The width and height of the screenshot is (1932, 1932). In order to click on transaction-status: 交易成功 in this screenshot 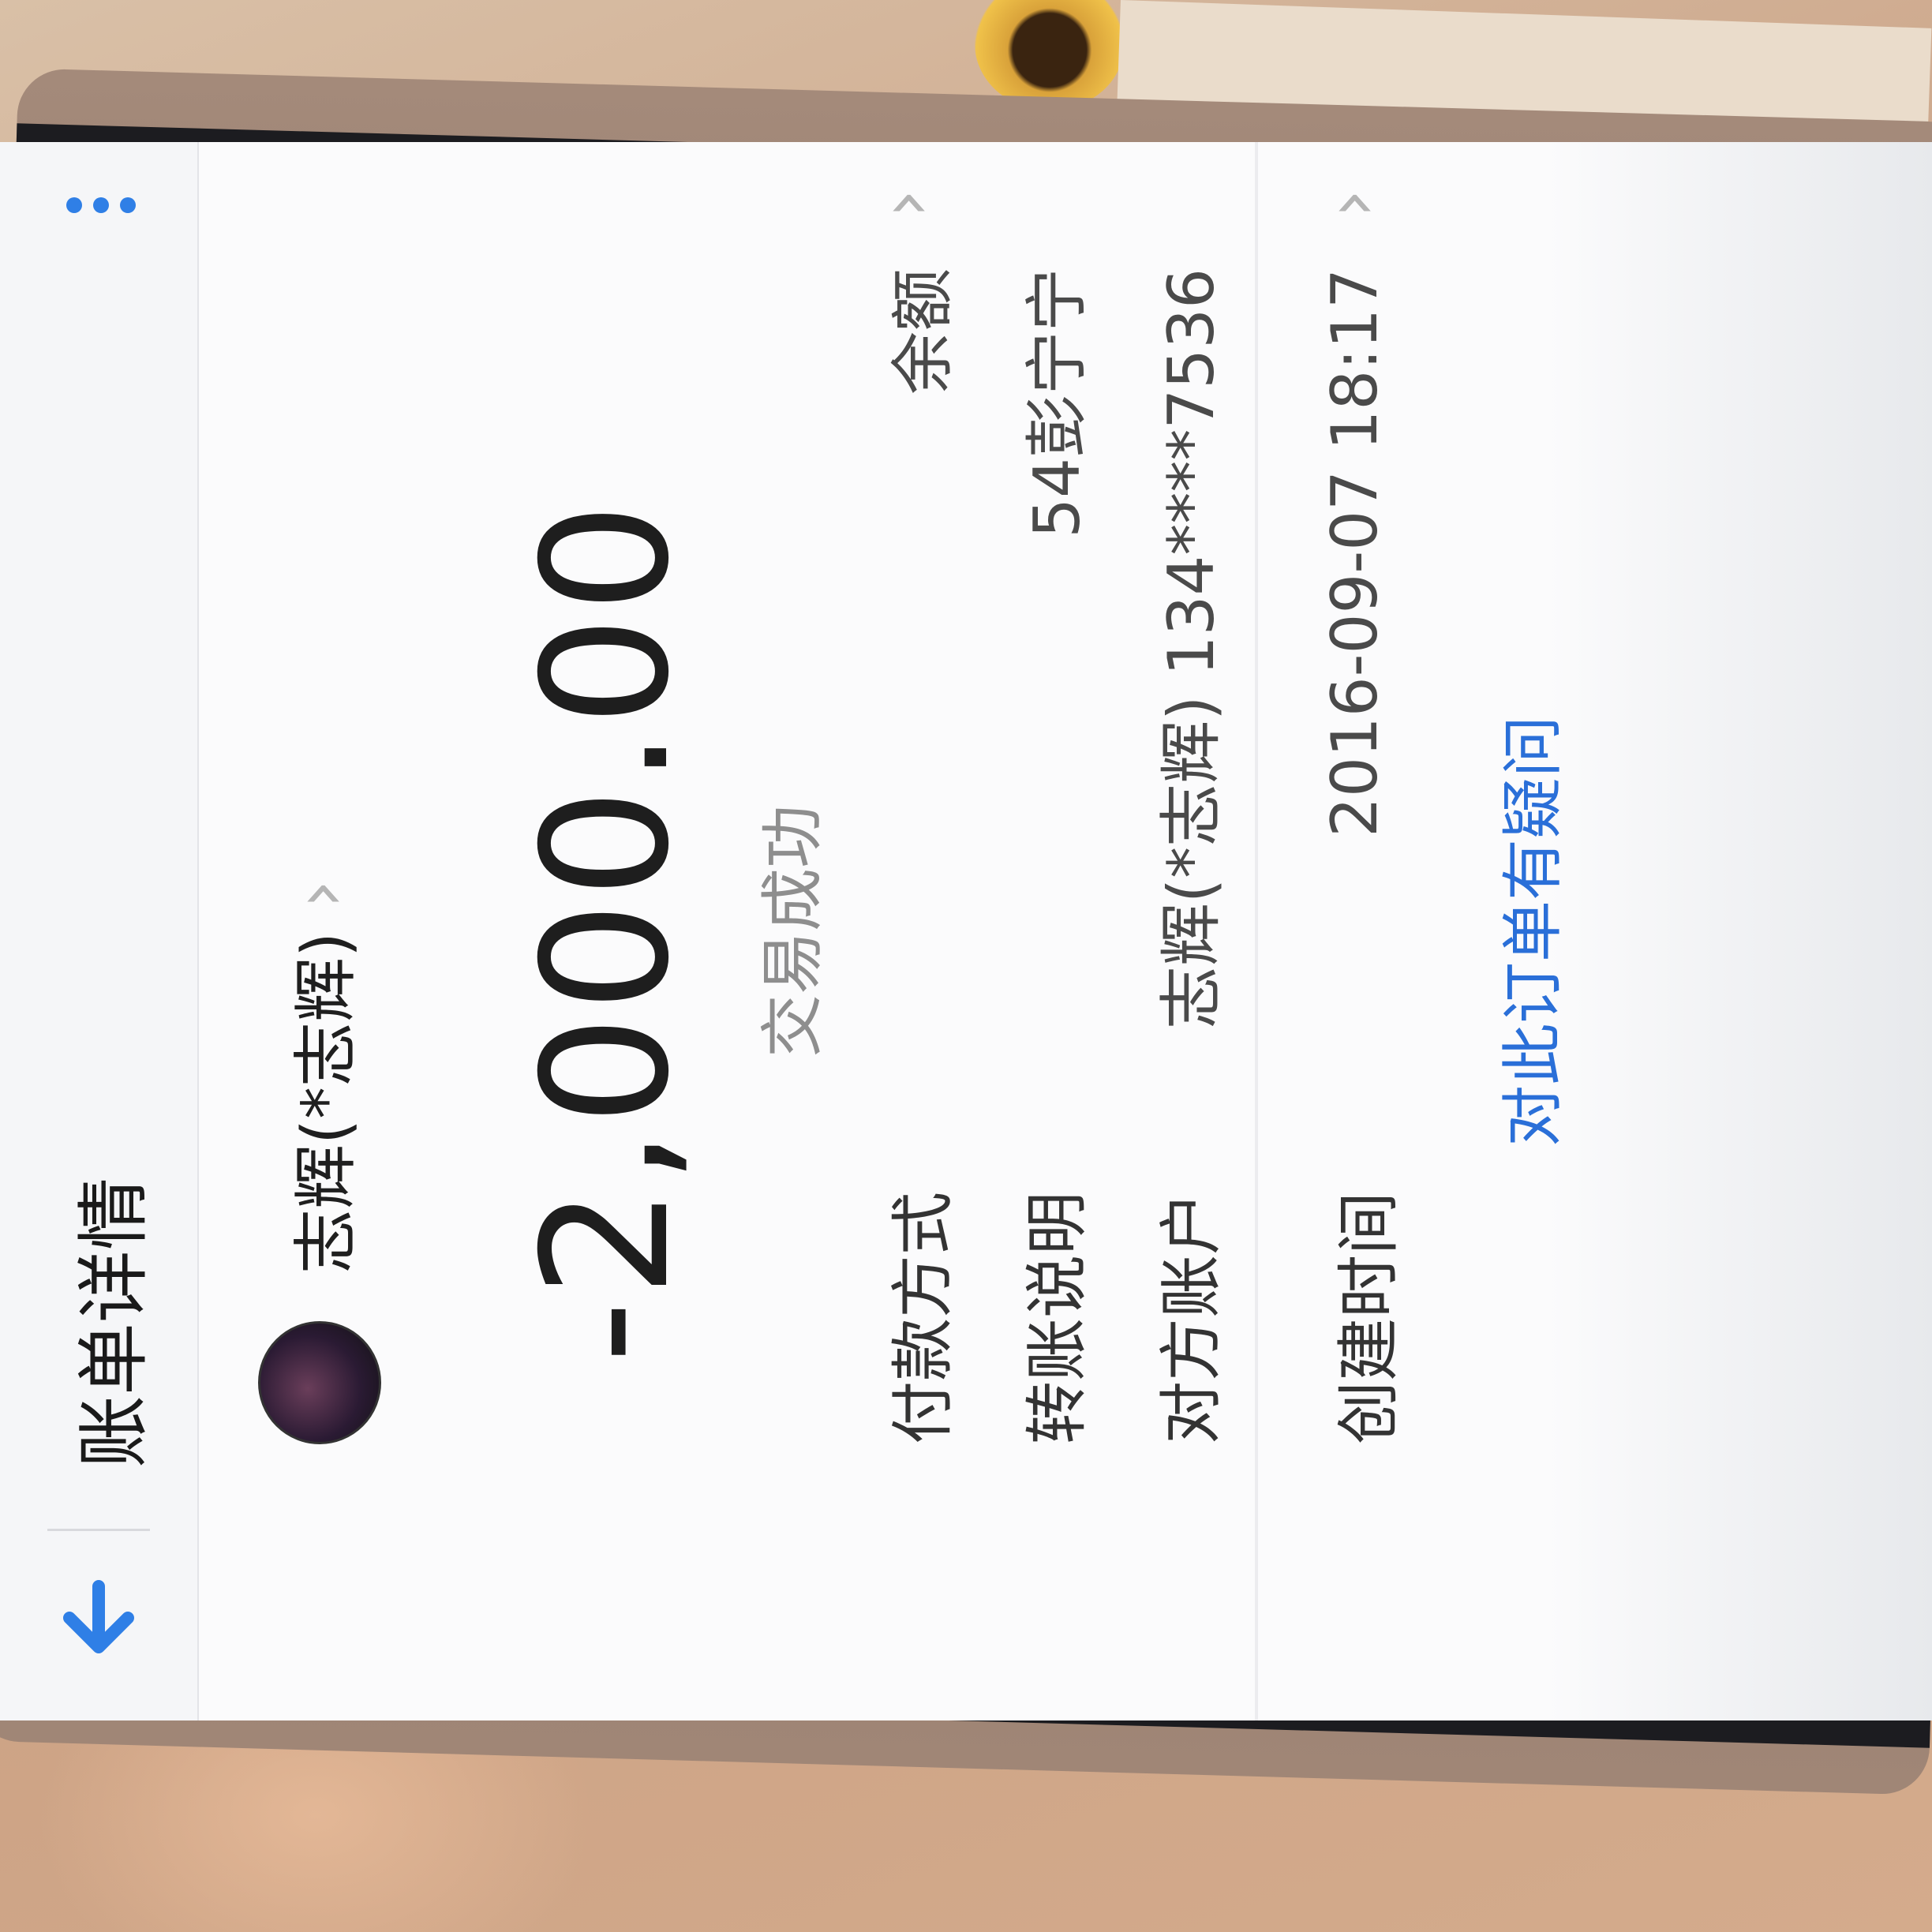, I will do `click(792, 931)`.